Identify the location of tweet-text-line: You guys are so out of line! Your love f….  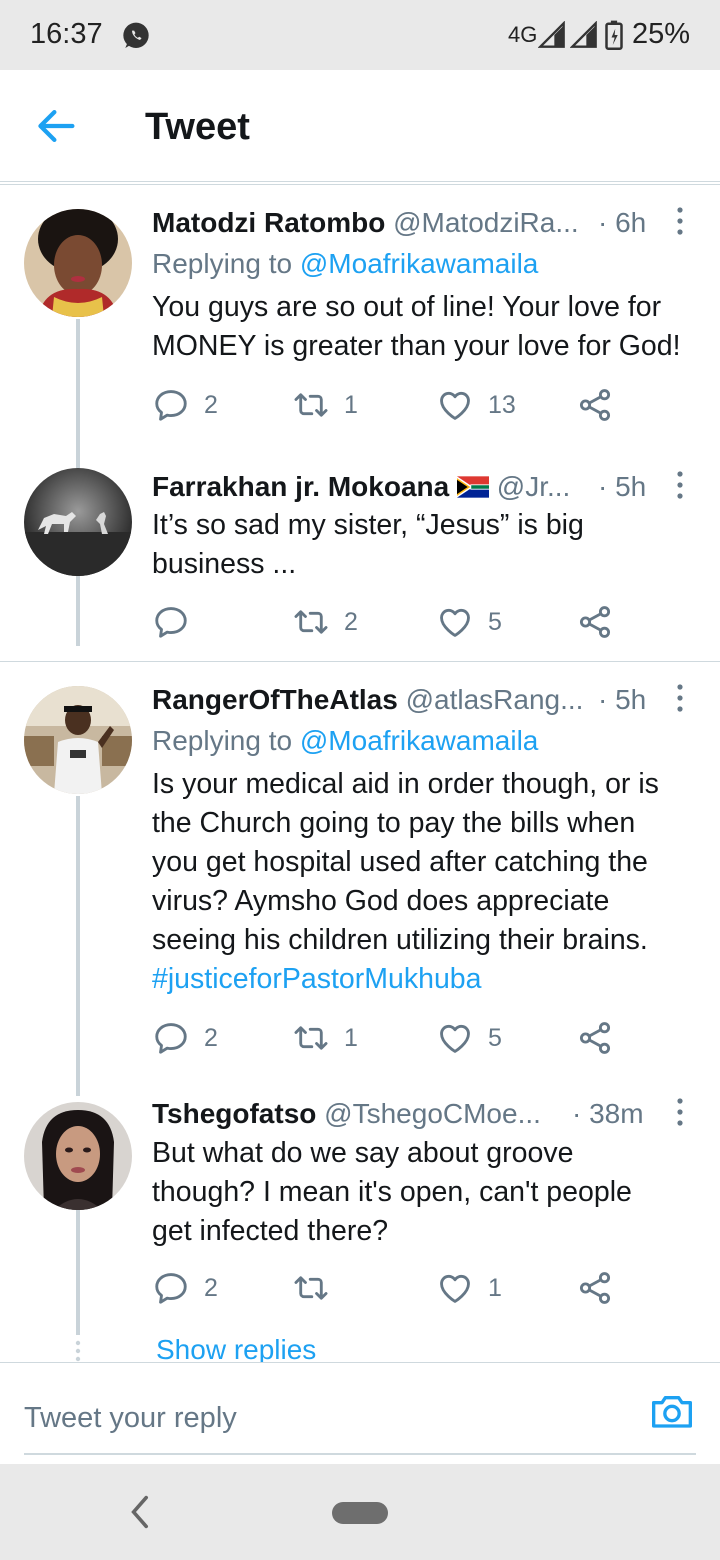
(407, 307).